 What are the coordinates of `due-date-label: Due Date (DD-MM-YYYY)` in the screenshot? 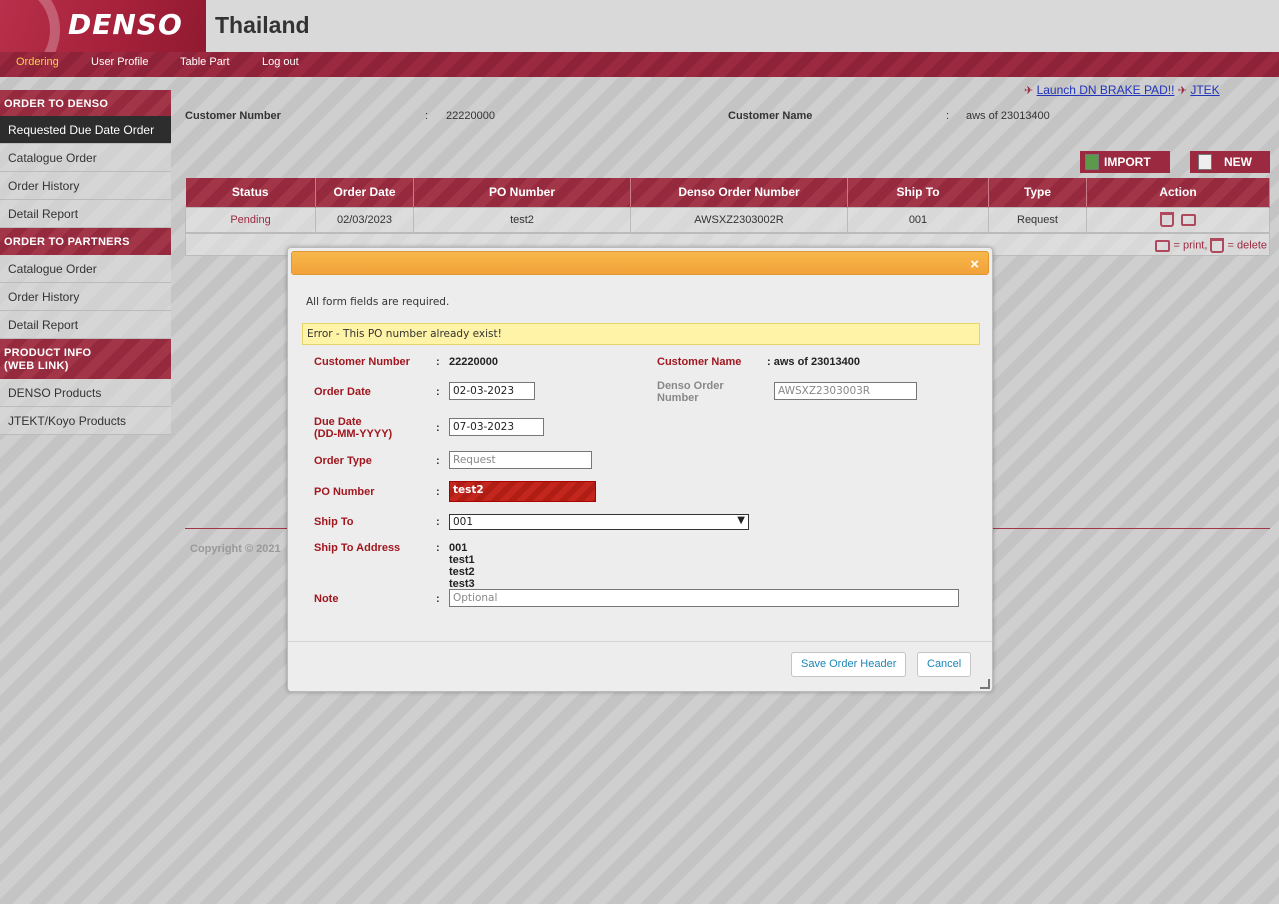 It's located at (353, 428).